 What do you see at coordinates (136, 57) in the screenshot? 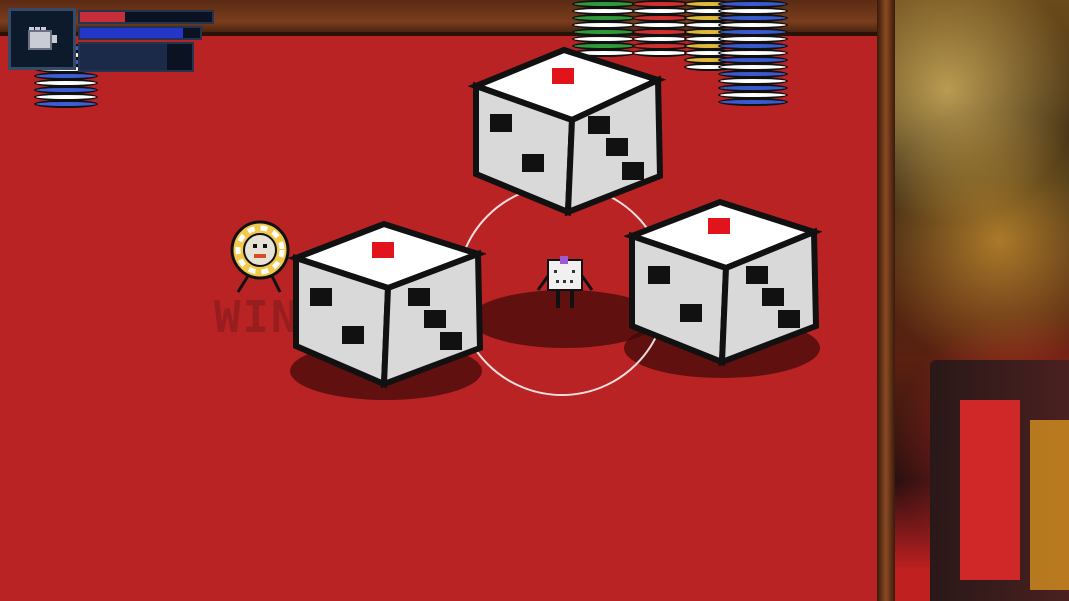
I see `stamina-bar` at bounding box center [136, 57].